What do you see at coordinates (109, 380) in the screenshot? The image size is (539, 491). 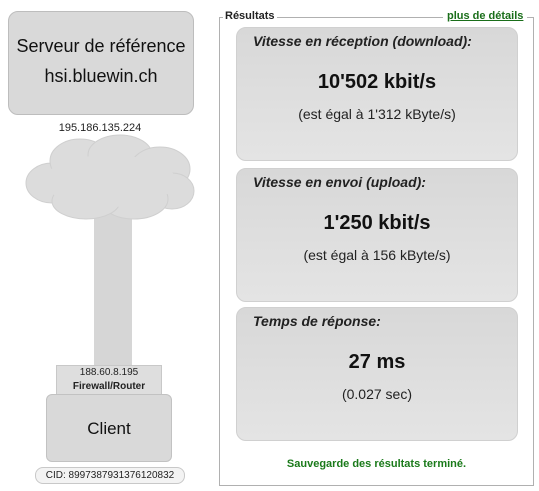 I see `firewall-router-box: 188.60.8.195 Firewall/Router` at bounding box center [109, 380].